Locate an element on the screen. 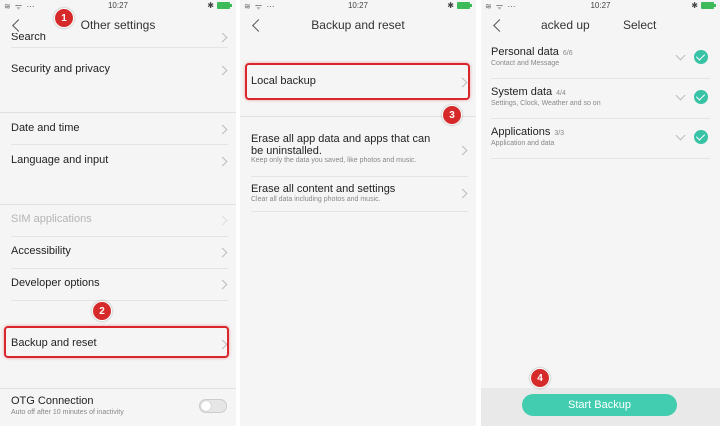  select-all-button: Select is located at coordinates (639, 25).